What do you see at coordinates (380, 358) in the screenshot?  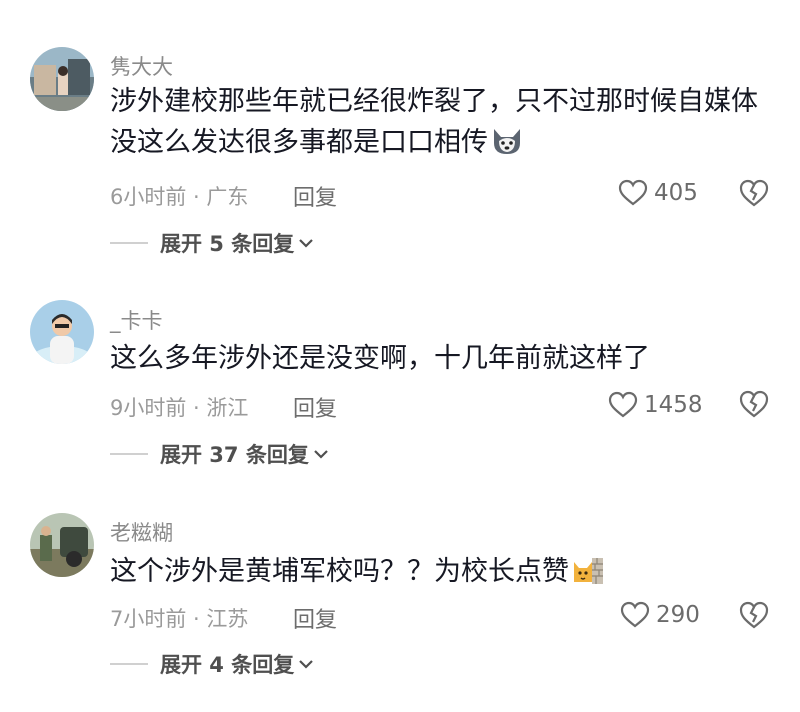 I see `comment-text-content: 这么多年涉外还是没变啊，十几年前就这样了` at bounding box center [380, 358].